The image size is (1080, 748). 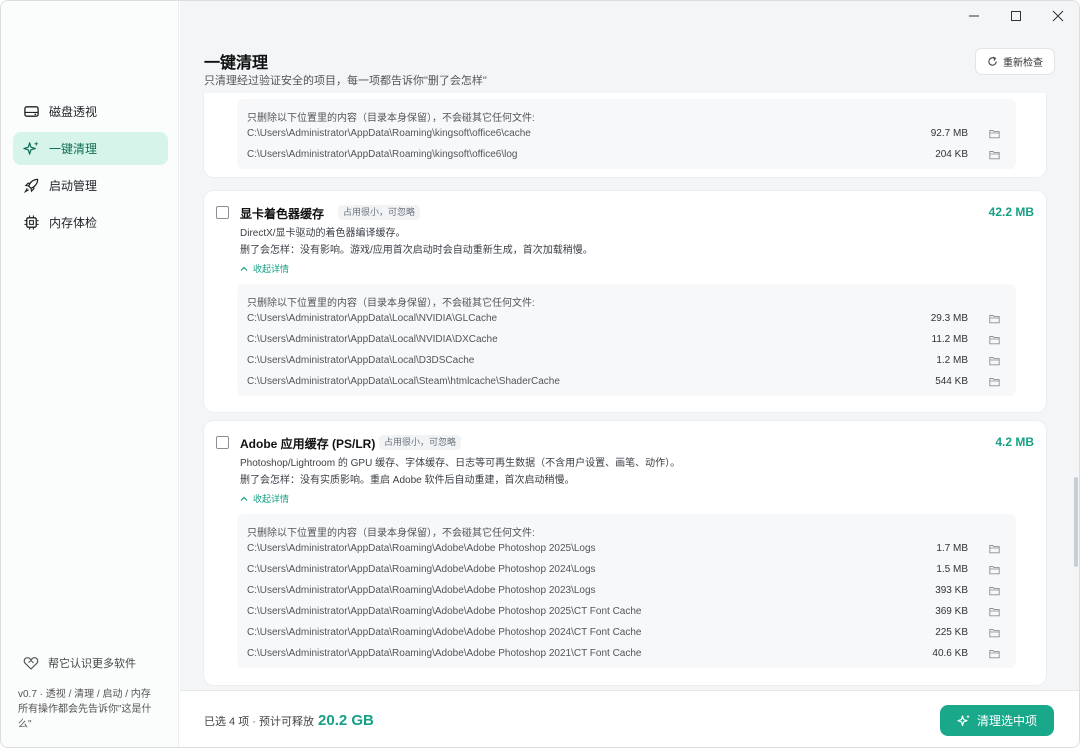 What do you see at coordinates (1076, 522) in the screenshot?
I see `scrollbar-thumb` at bounding box center [1076, 522].